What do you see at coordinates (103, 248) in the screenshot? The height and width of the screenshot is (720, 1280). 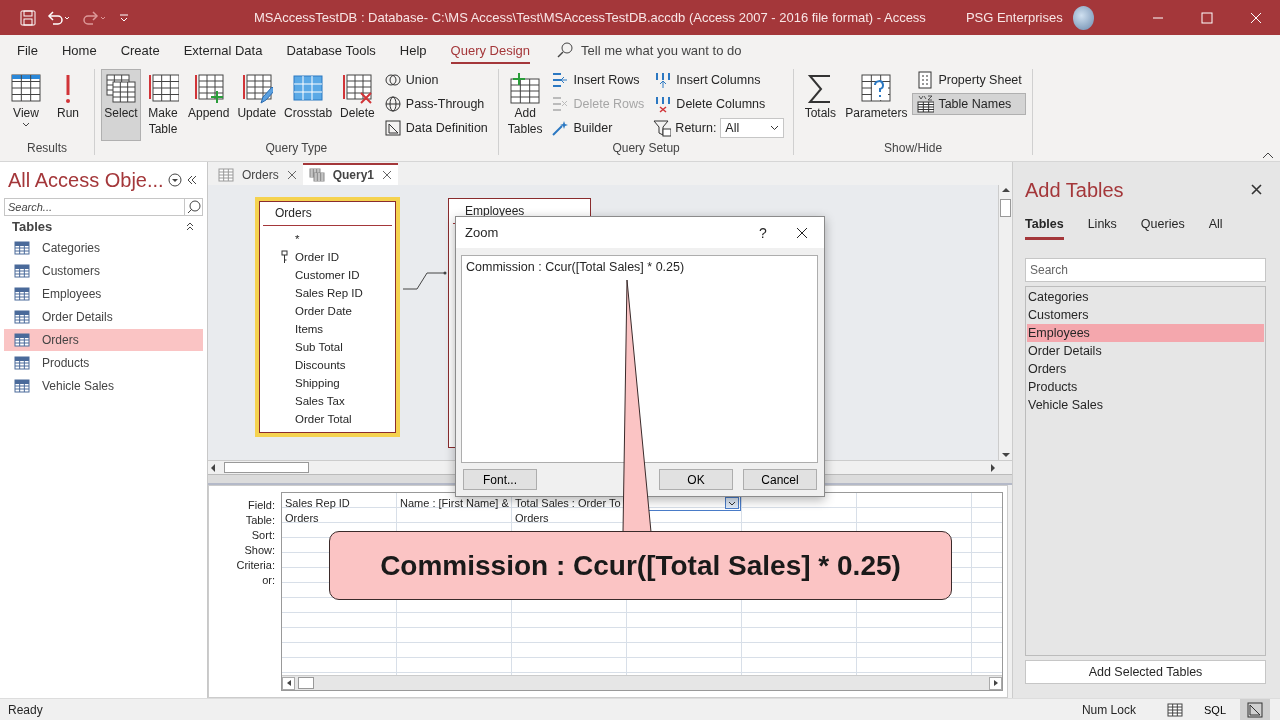 I see `nav-item: Categories` at bounding box center [103, 248].